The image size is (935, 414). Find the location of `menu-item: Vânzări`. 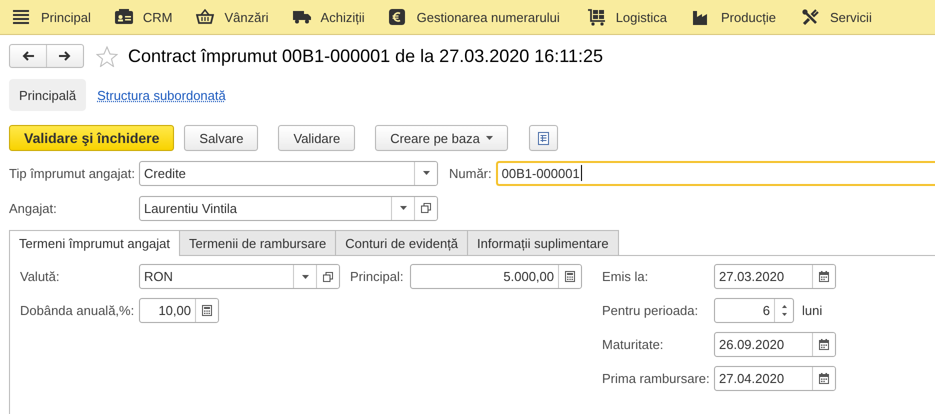

menu-item: Vânzări is located at coordinates (232, 17).